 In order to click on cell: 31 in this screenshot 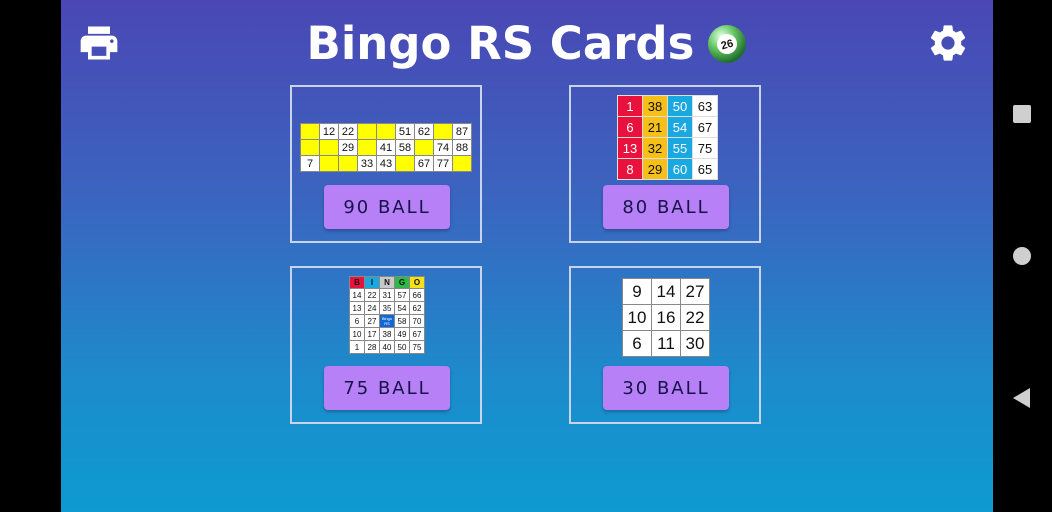, I will do `click(387, 295)`.